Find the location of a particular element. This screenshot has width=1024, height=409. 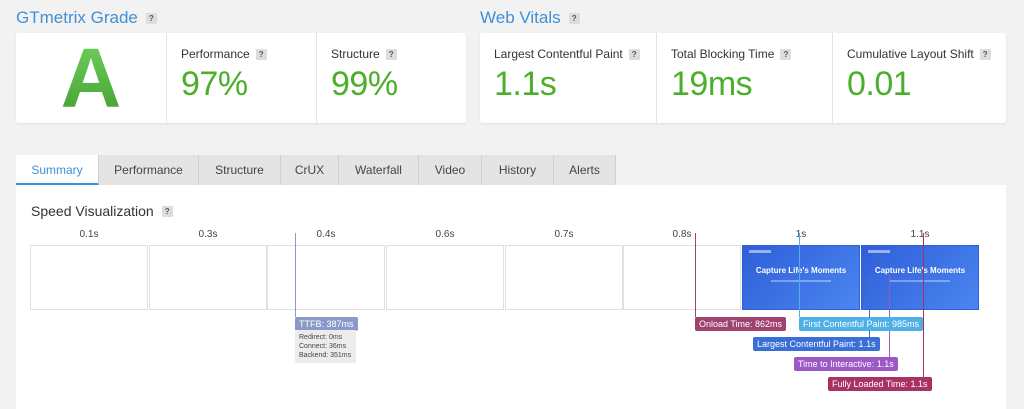

tti-marker: Time to Interactive: 1.1s is located at coordinates (846, 364).